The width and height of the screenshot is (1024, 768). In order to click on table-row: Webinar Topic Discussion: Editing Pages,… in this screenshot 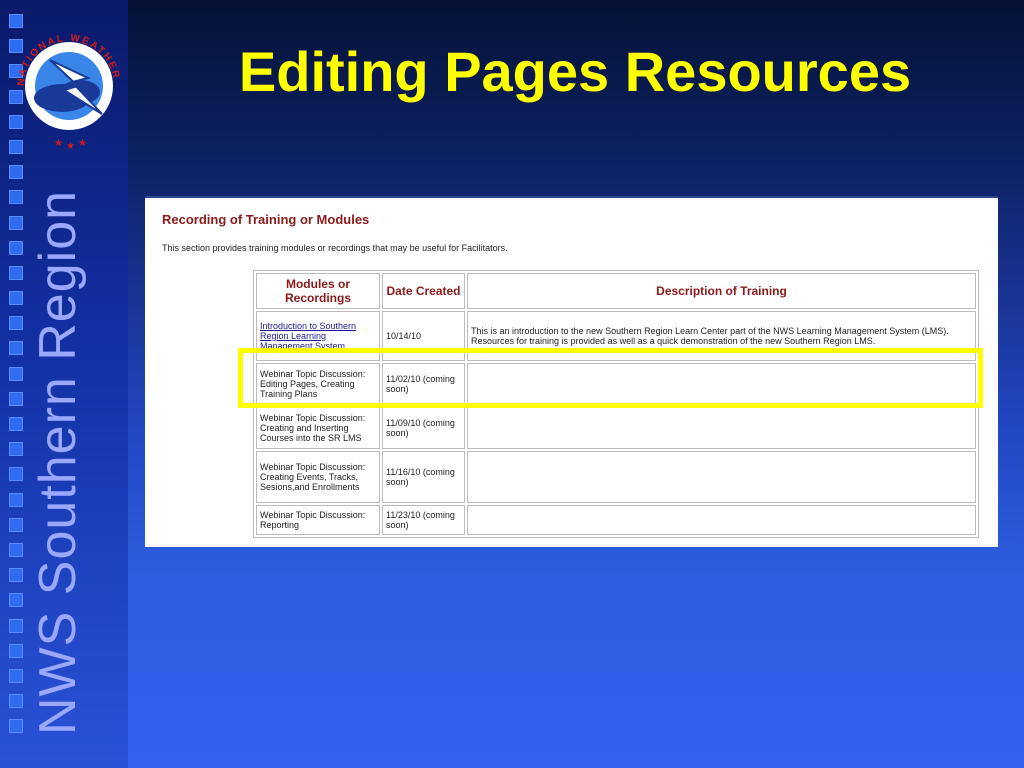, I will do `click(616, 384)`.